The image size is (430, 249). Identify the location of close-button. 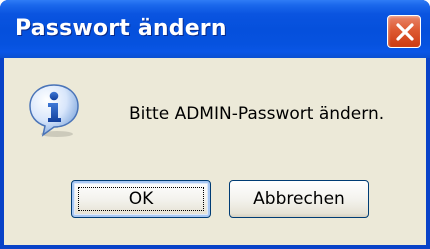
(404, 31).